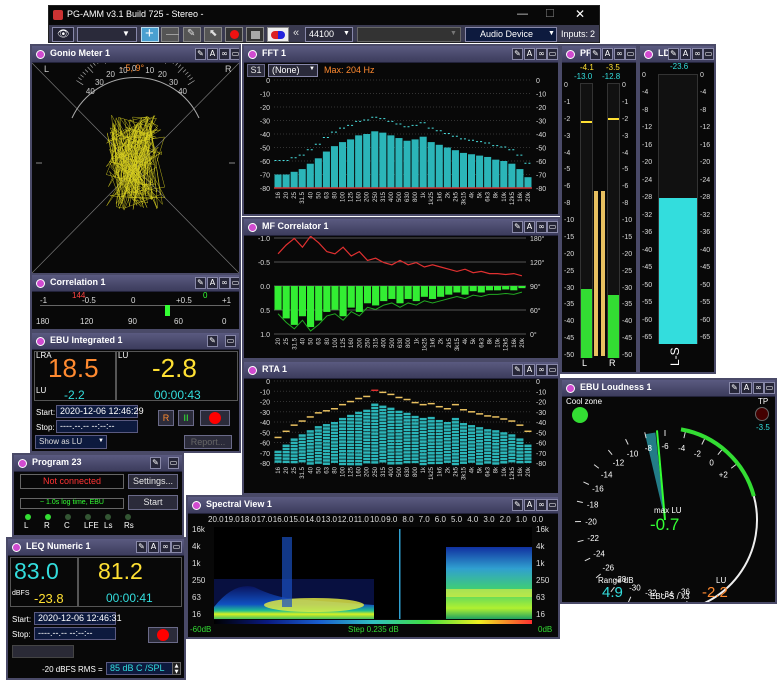  Describe the element at coordinates (176, 668) in the screenshot. I see `spin-stepper: ▲ ▼` at that location.